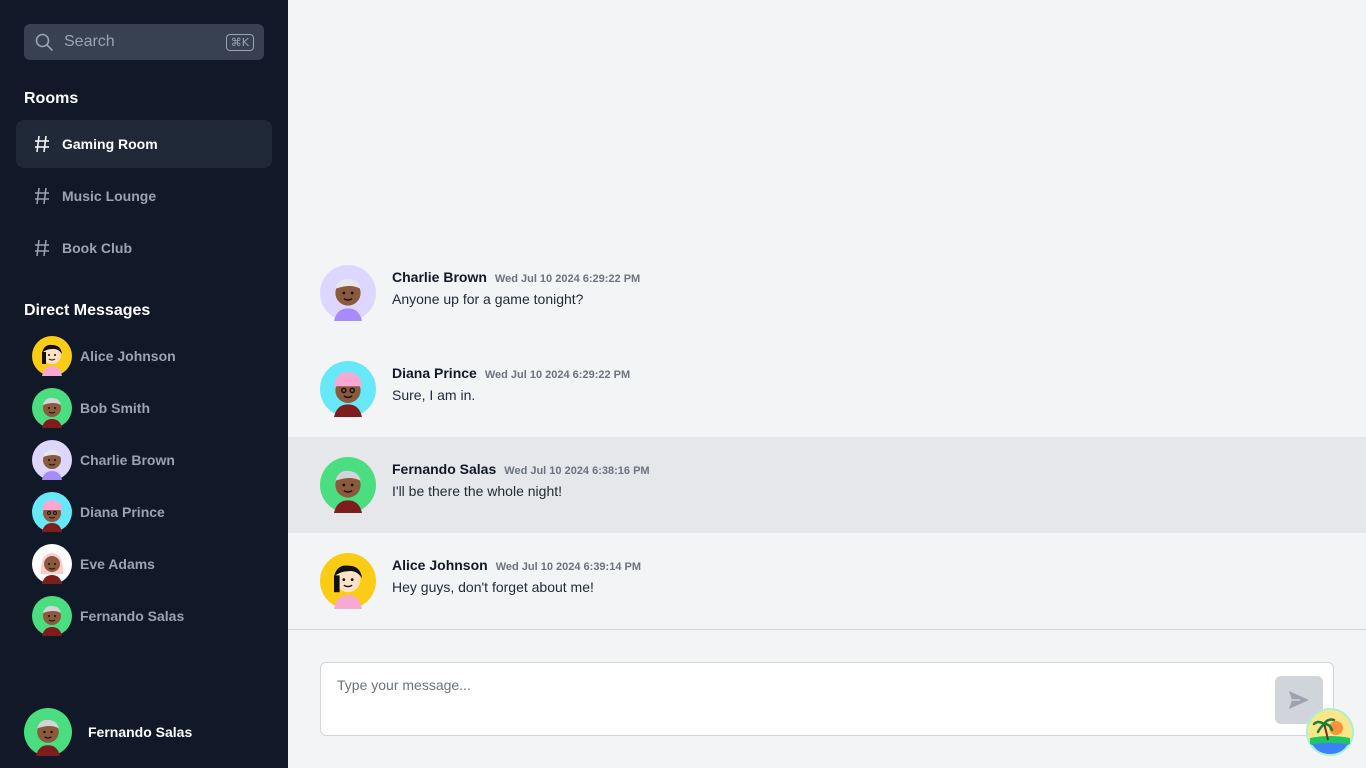  I want to click on dm-name: Bob Smith, so click(115, 408).